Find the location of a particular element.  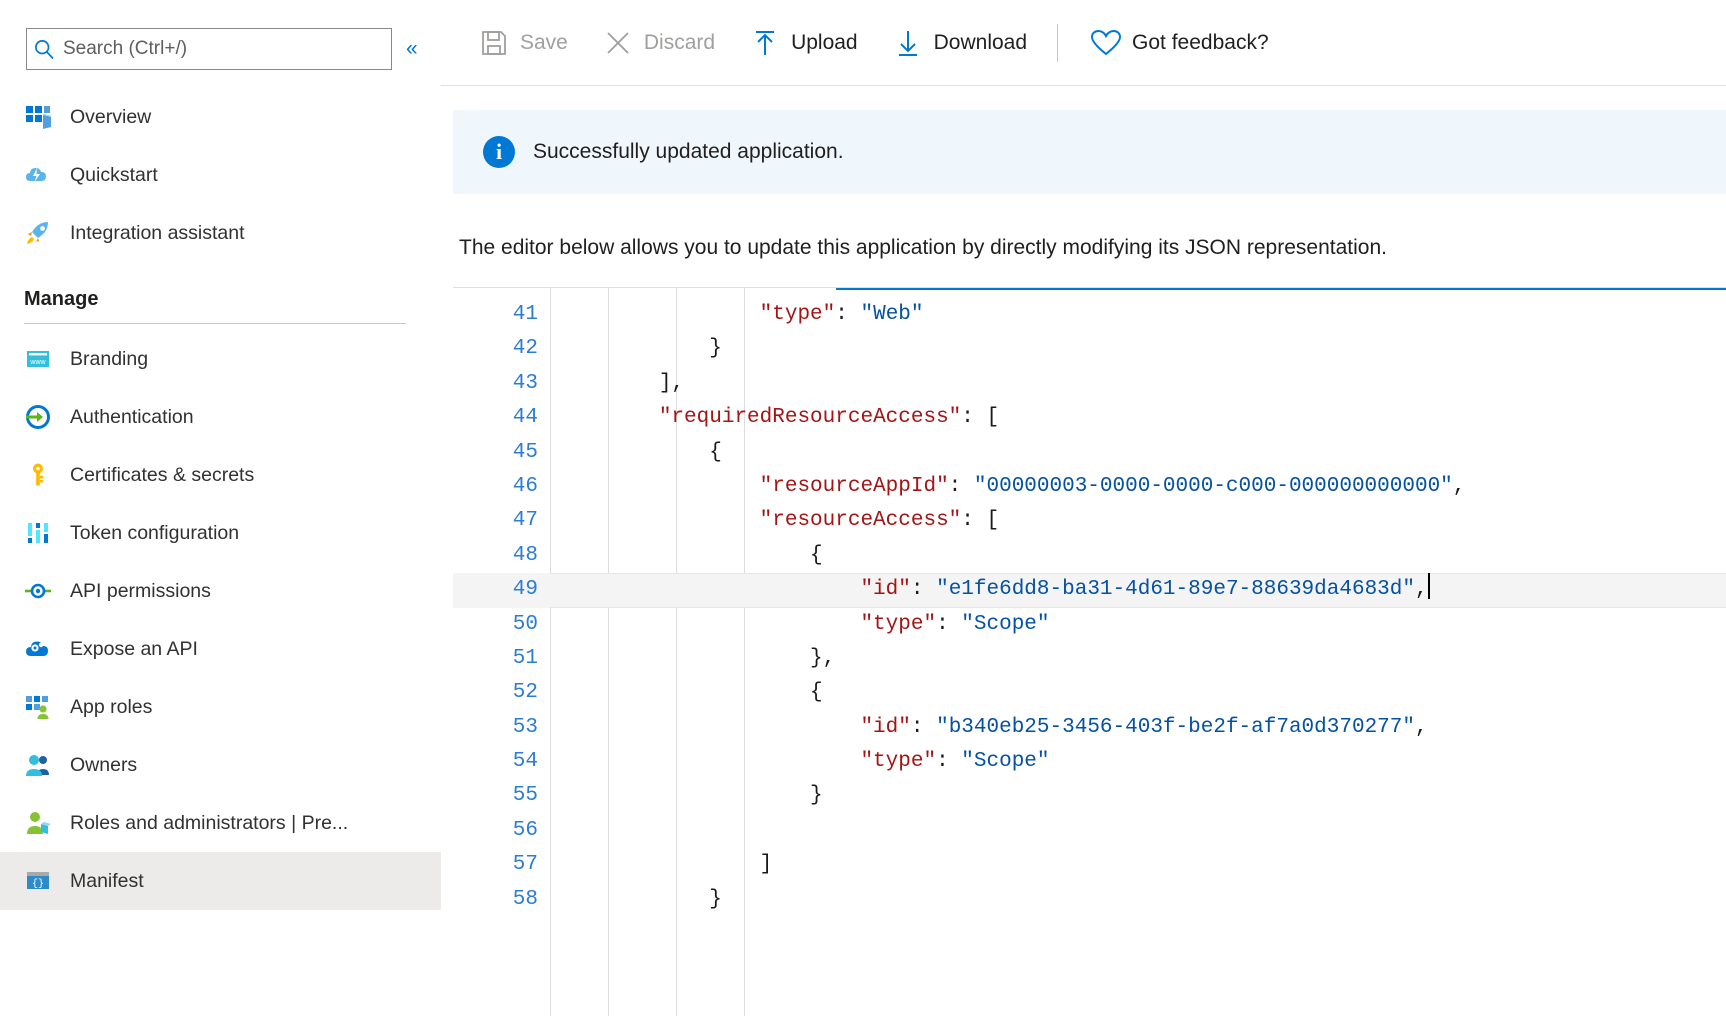

line-number: 52 is located at coordinates (525, 693).